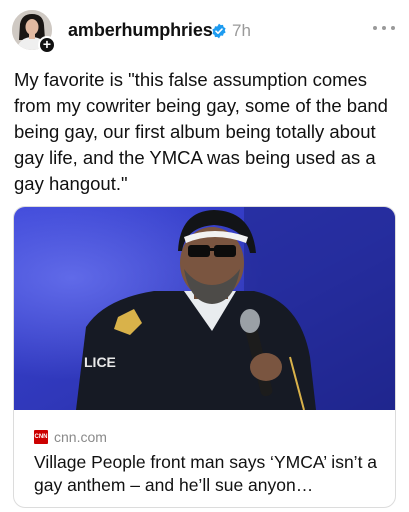 The height and width of the screenshot is (512, 409). I want to click on link-source: CNN cnn.com, so click(70, 437).